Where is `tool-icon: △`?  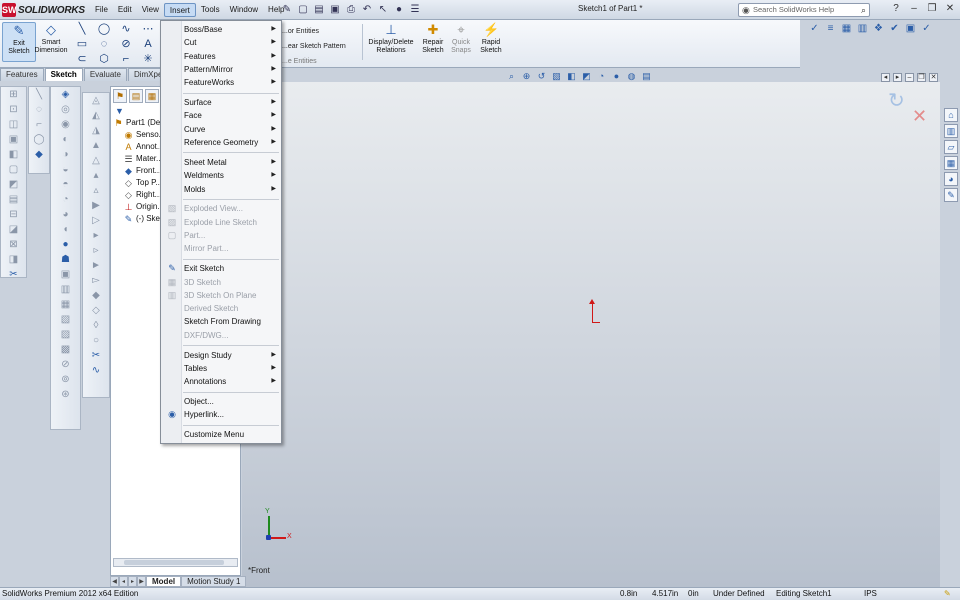
tool-icon: △ is located at coordinates (96, 161).